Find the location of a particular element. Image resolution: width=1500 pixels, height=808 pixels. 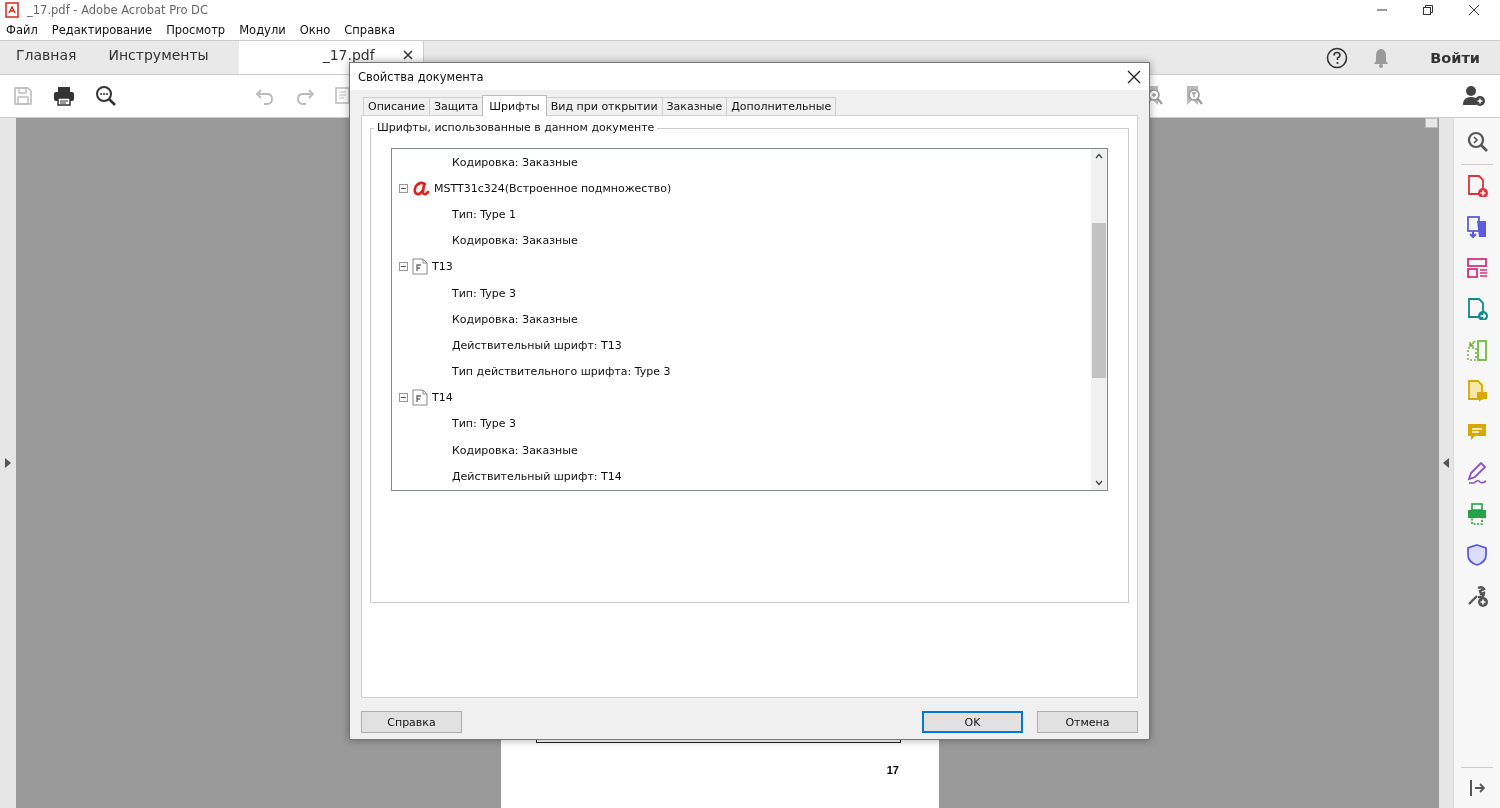

window-title: _17.pdf - Adobe Acrobat Pro DC is located at coordinates (117, 10).